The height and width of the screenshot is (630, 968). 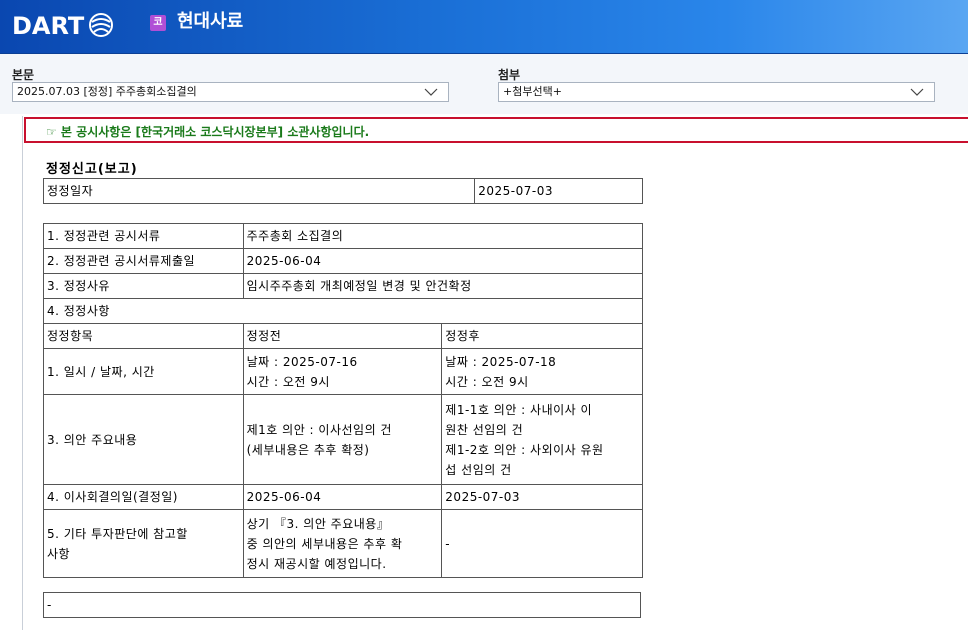 What do you see at coordinates (48, 26) in the screenshot?
I see `dart-logo: DART` at bounding box center [48, 26].